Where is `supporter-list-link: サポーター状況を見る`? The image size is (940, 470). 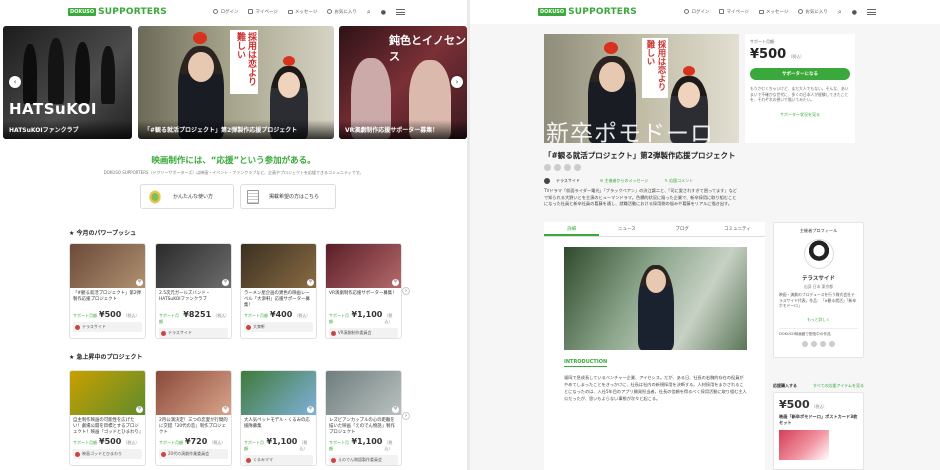 supporter-list-link: サポーター状況を見る is located at coordinates (800, 115).